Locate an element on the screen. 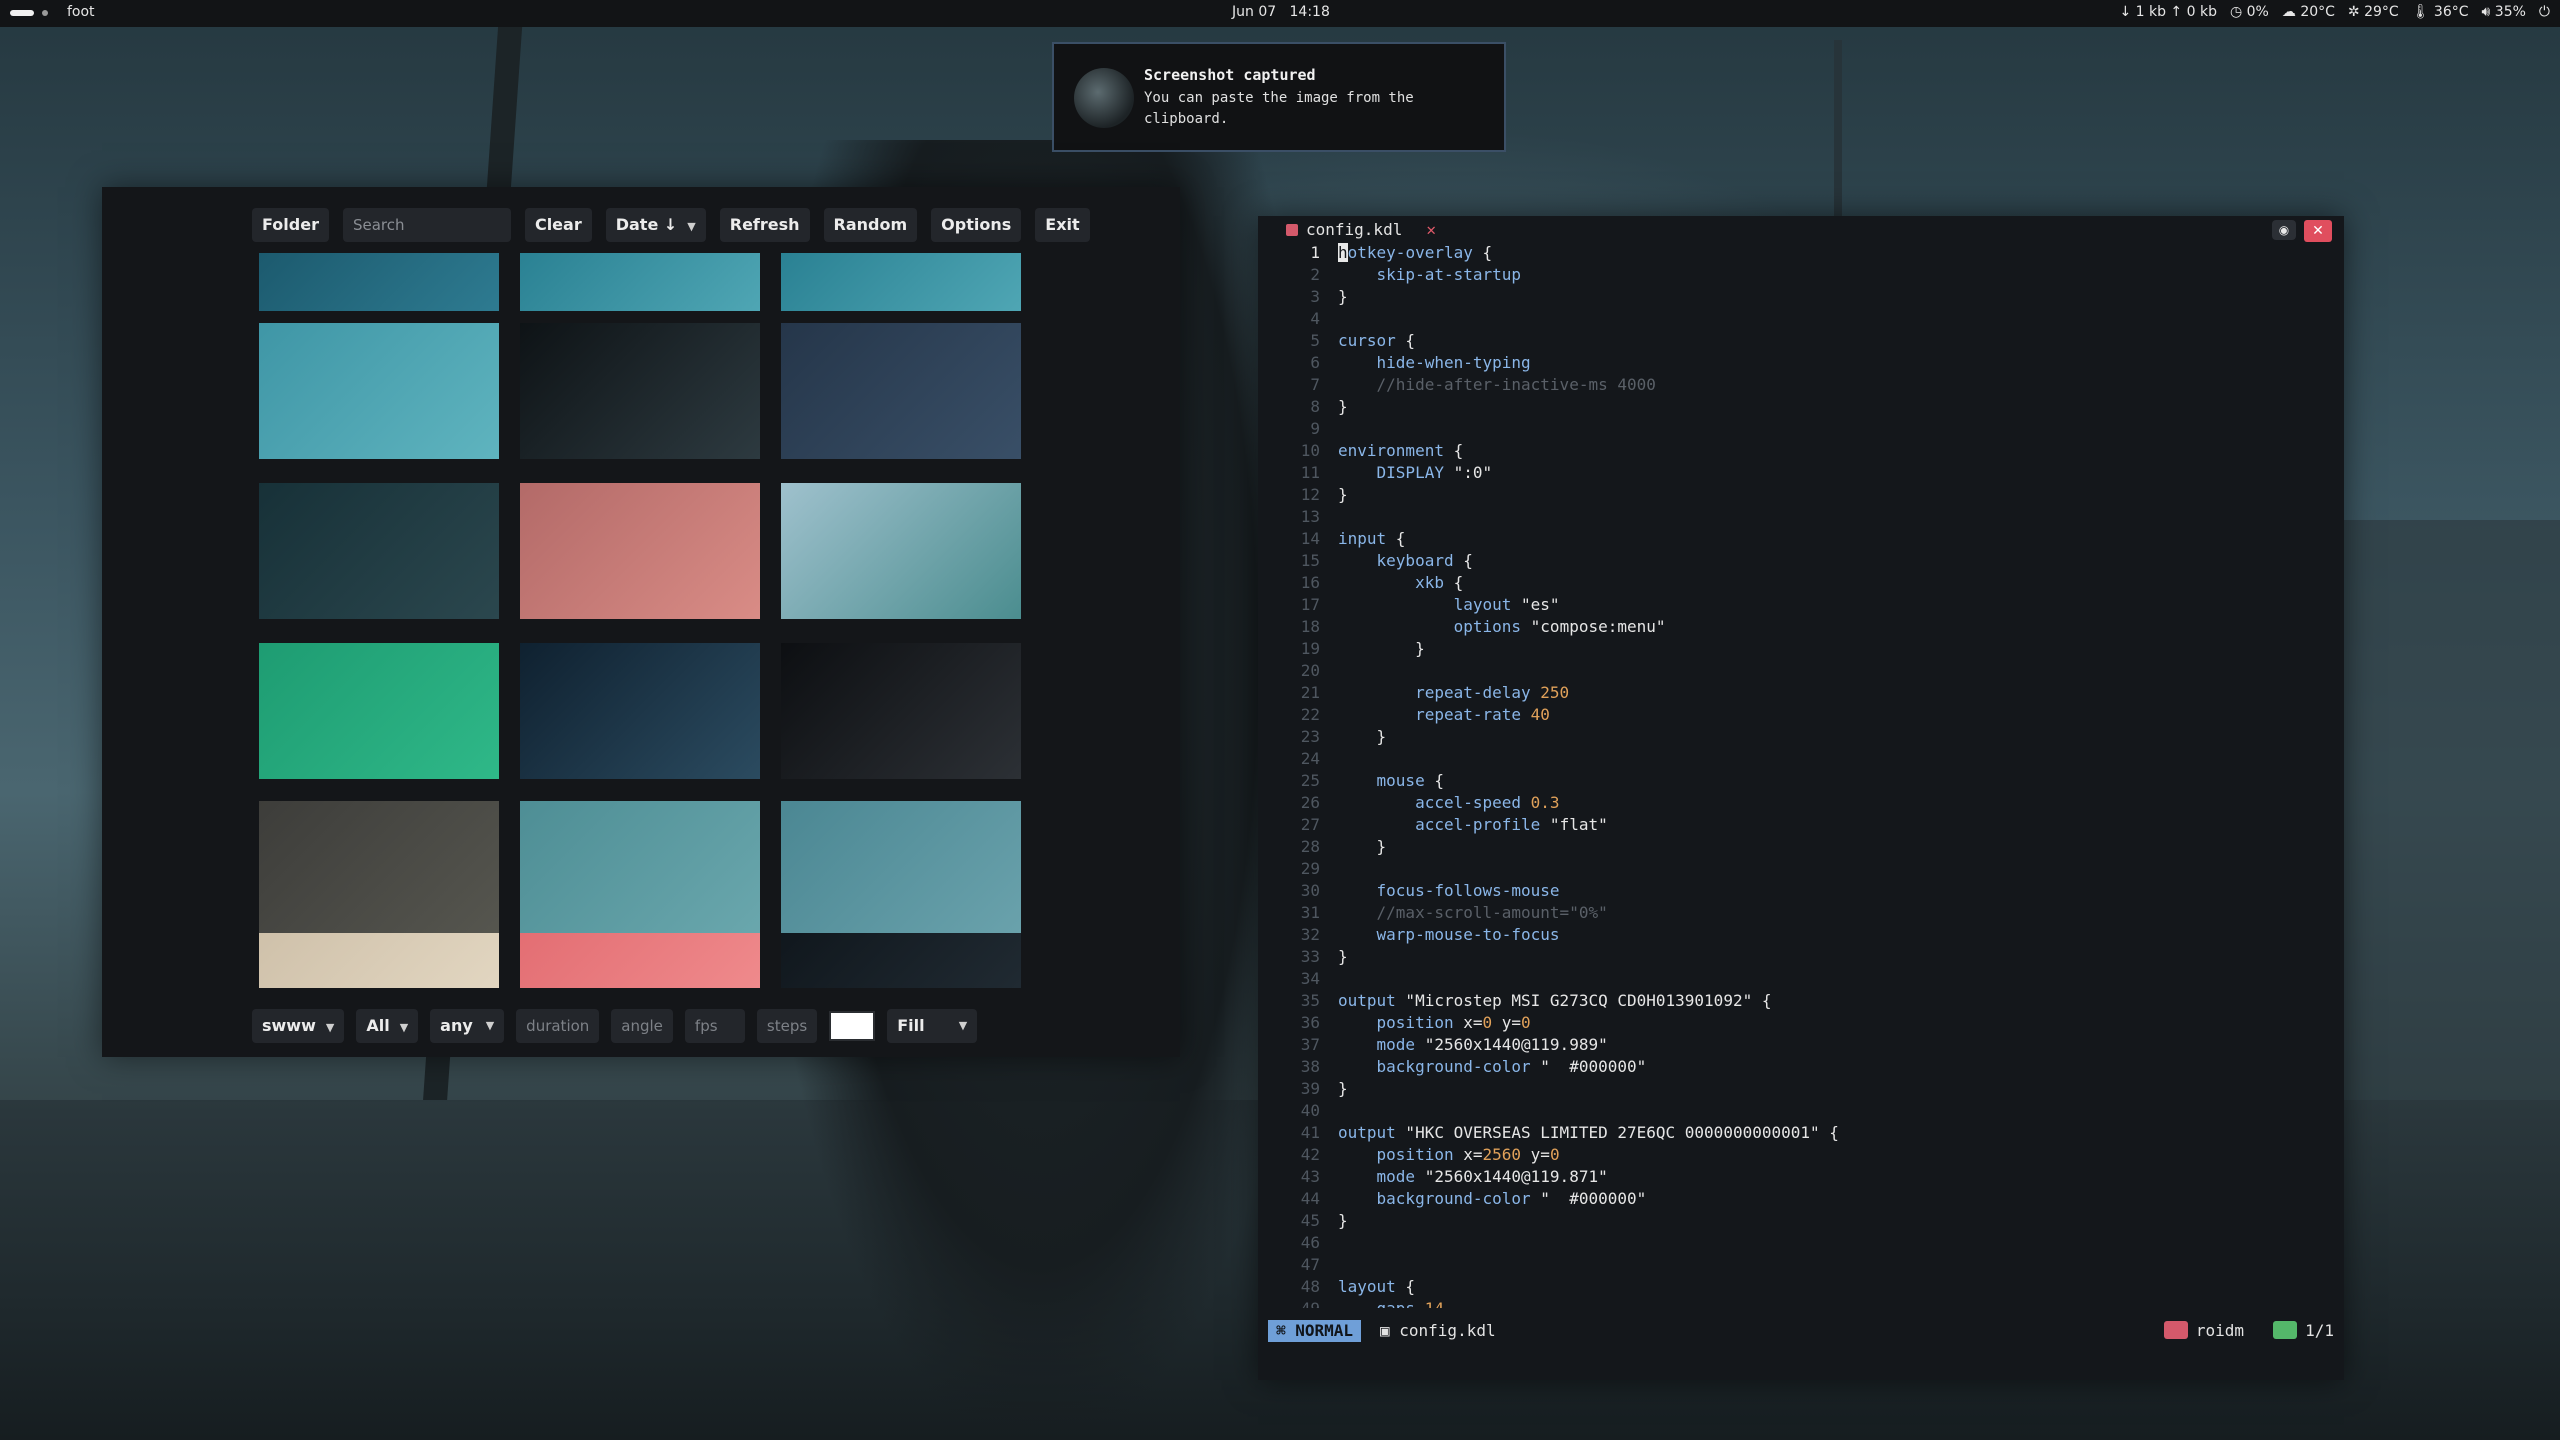 The width and height of the screenshot is (2560, 1440). code-line: 4 is located at coordinates (1801, 319).